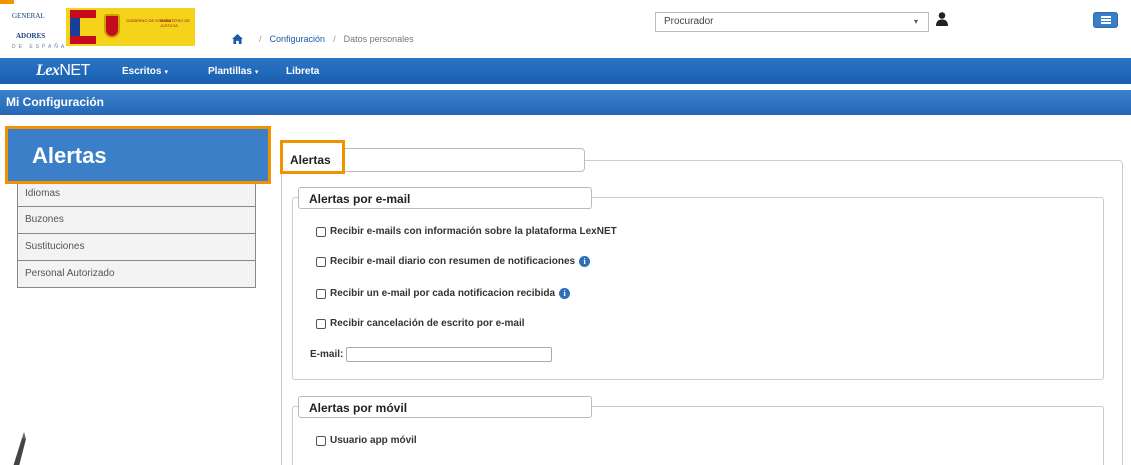 This screenshot has height=465, width=1131. Describe the element at coordinates (237, 39) in the screenshot. I see `home-icon` at that location.